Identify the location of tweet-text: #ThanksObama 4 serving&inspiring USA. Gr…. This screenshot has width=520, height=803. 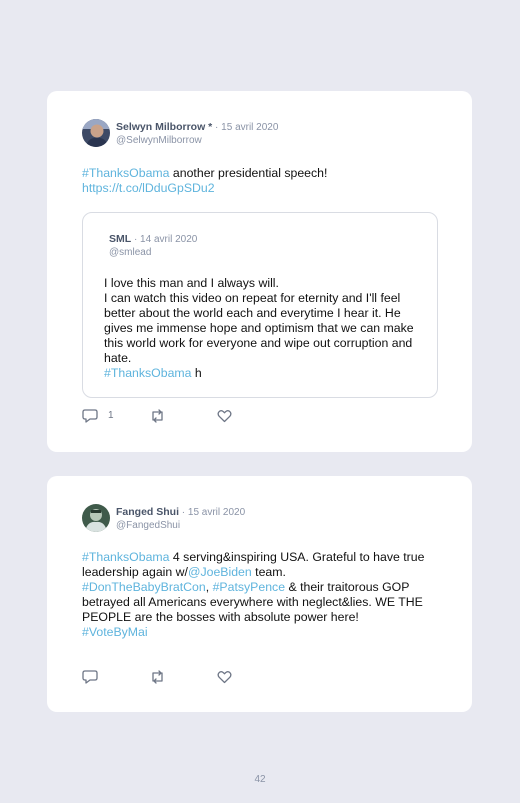
(262, 595).